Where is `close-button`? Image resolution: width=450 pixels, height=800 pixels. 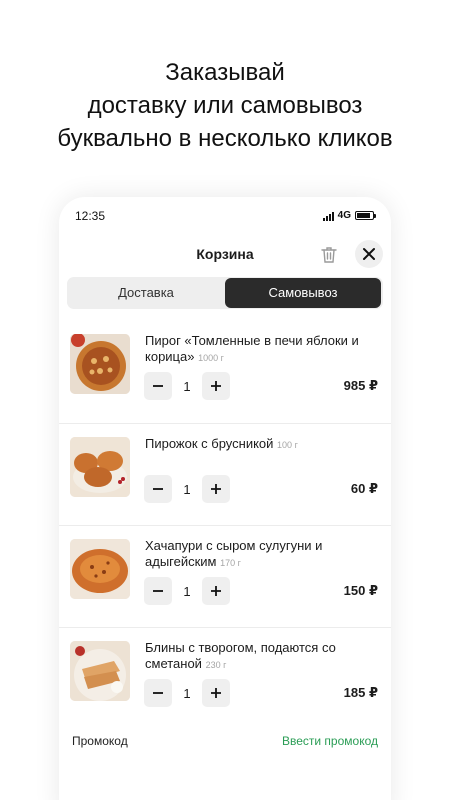
close-button is located at coordinates (369, 254).